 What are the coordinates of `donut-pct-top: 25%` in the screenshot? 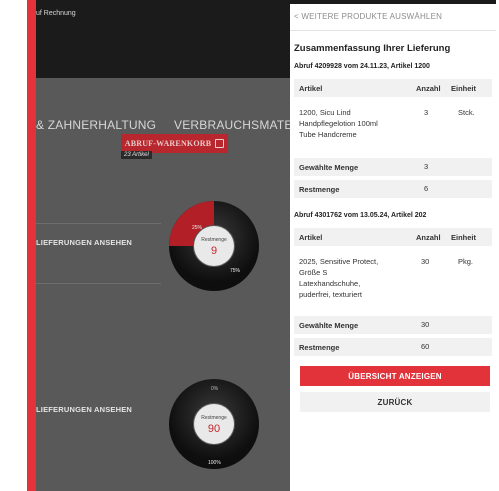 It's located at (197, 228).